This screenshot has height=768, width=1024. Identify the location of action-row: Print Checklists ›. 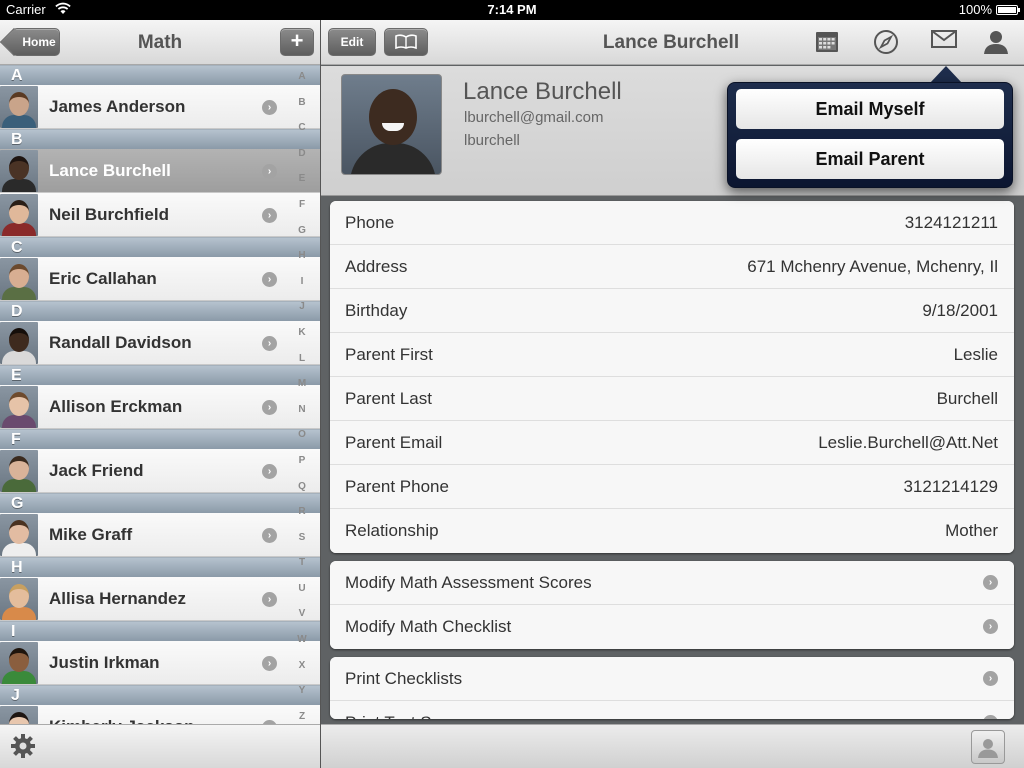
(672, 679).